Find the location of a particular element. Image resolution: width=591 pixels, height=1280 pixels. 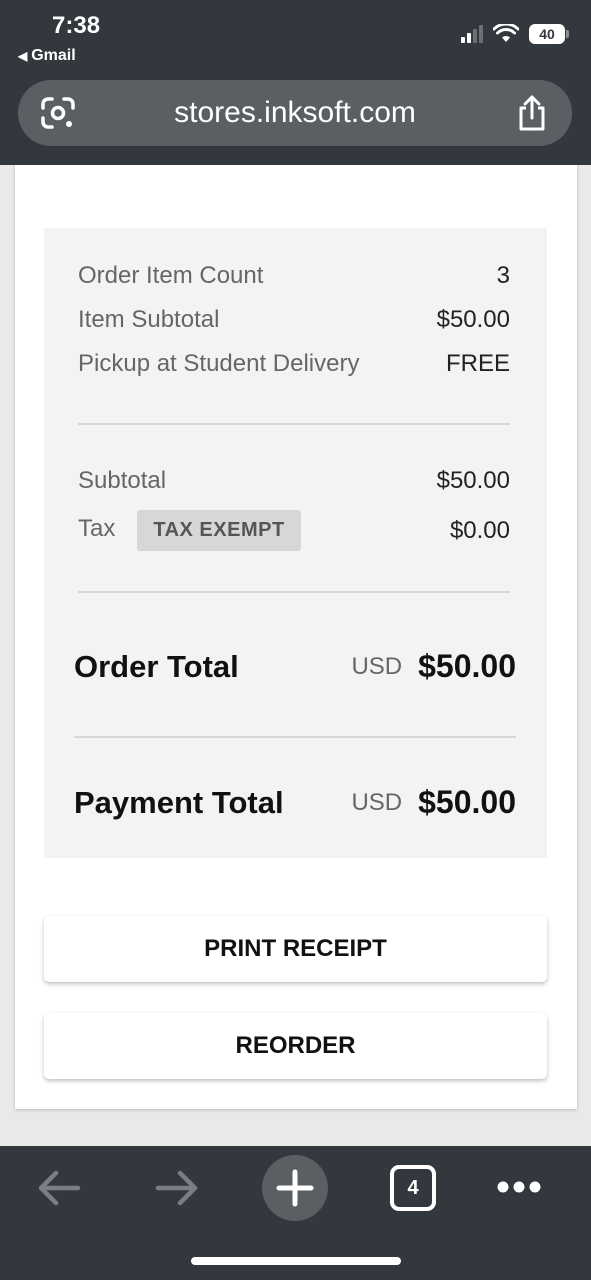

reorder-button: REORDER is located at coordinates (295, 1046).